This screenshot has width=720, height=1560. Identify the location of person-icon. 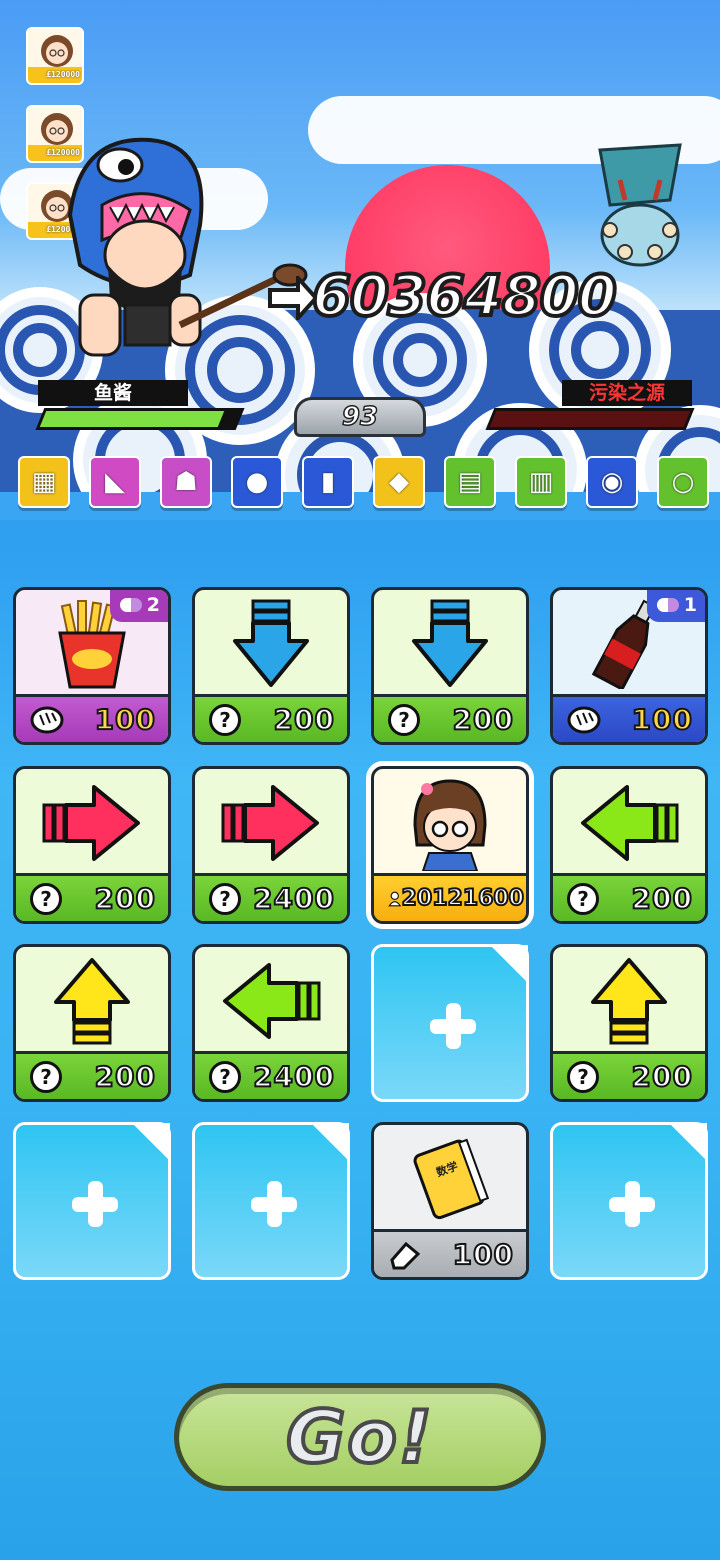
(395, 898).